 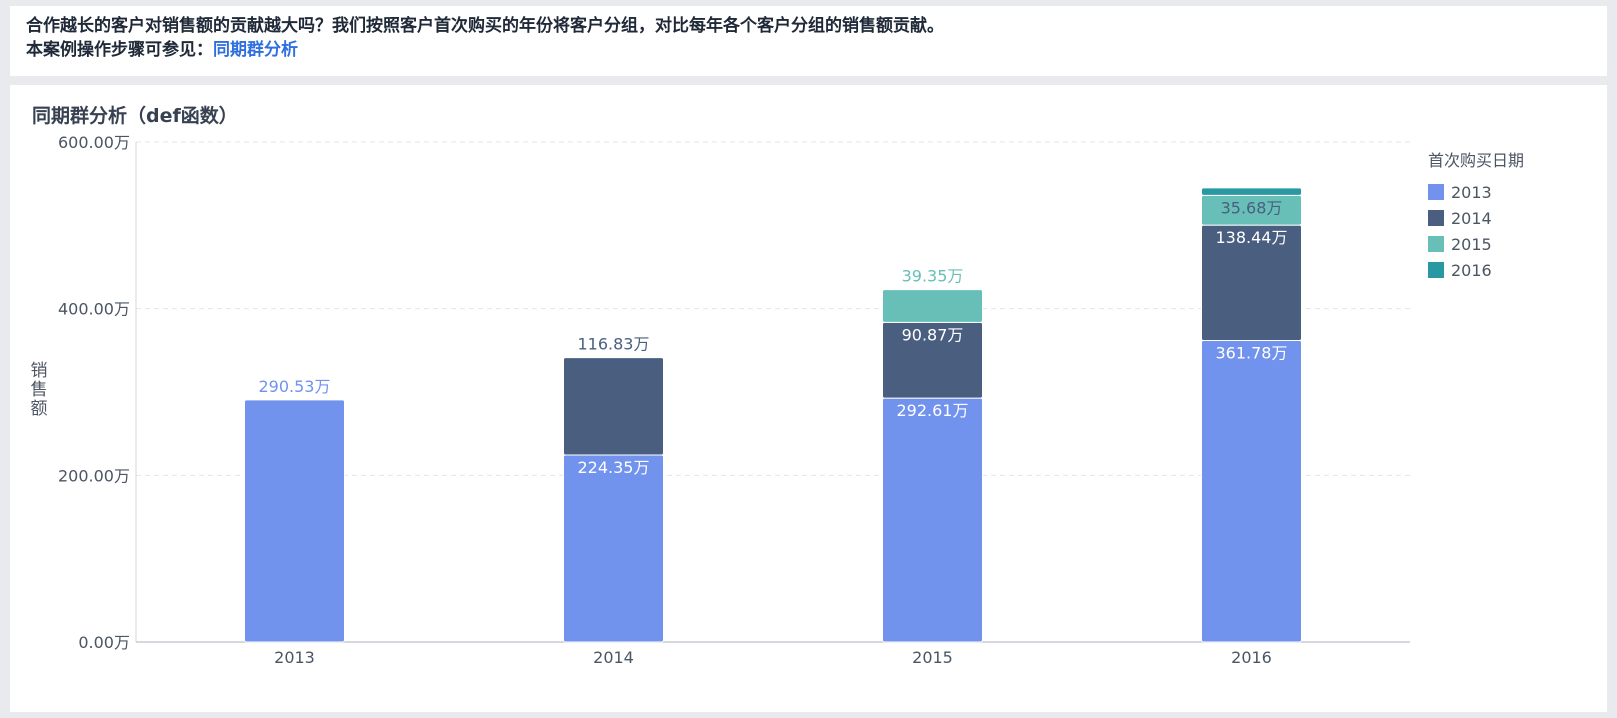 I want to click on data-label: 361.78万, so click(x=1252, y=353).